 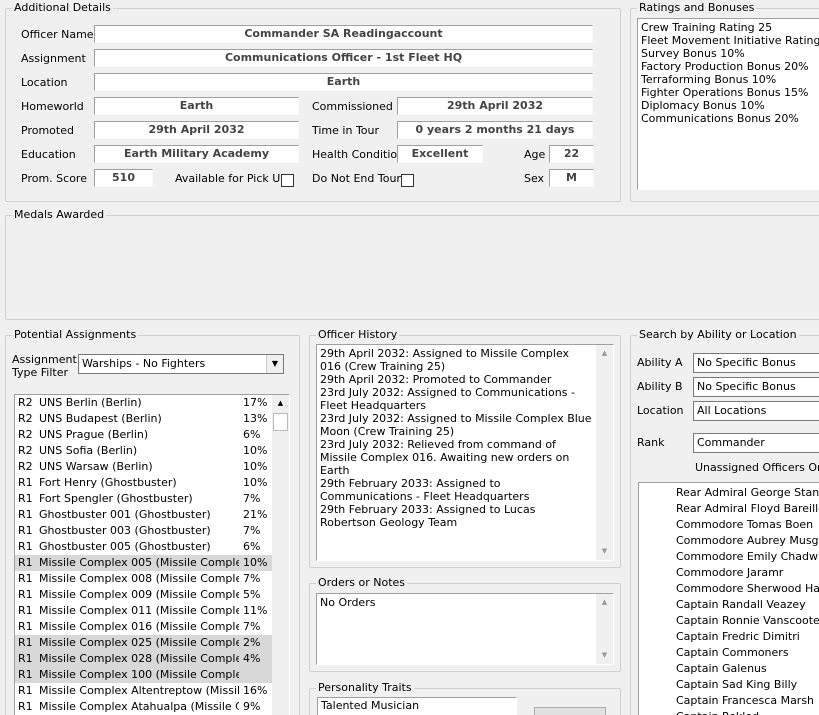 I want to click on assignment-row: R1 Fort Spengler (Ghostbuster) 7%, so click(x=143, y=499).